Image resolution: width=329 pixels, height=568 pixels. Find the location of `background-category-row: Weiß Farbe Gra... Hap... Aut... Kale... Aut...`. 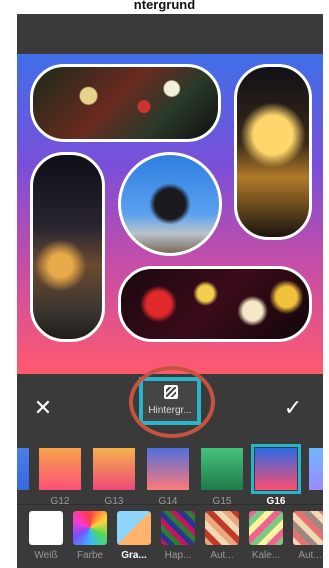

background-category-row: Weiß Farbe Gra... Hap... Aut... Kale... Aut... is located at coordinates (170, 537).